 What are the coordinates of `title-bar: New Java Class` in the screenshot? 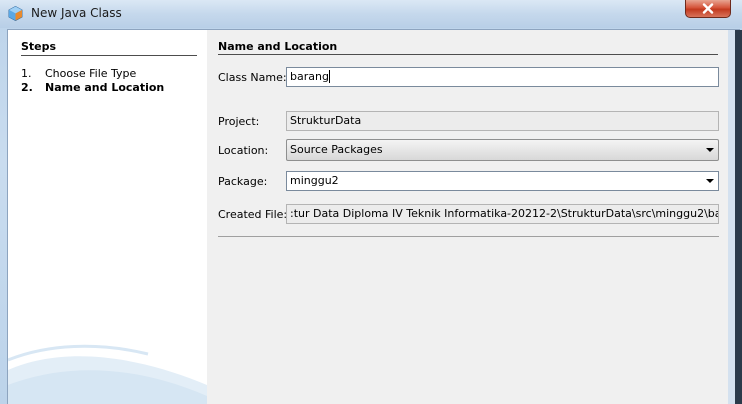 It's located at (371, 14).